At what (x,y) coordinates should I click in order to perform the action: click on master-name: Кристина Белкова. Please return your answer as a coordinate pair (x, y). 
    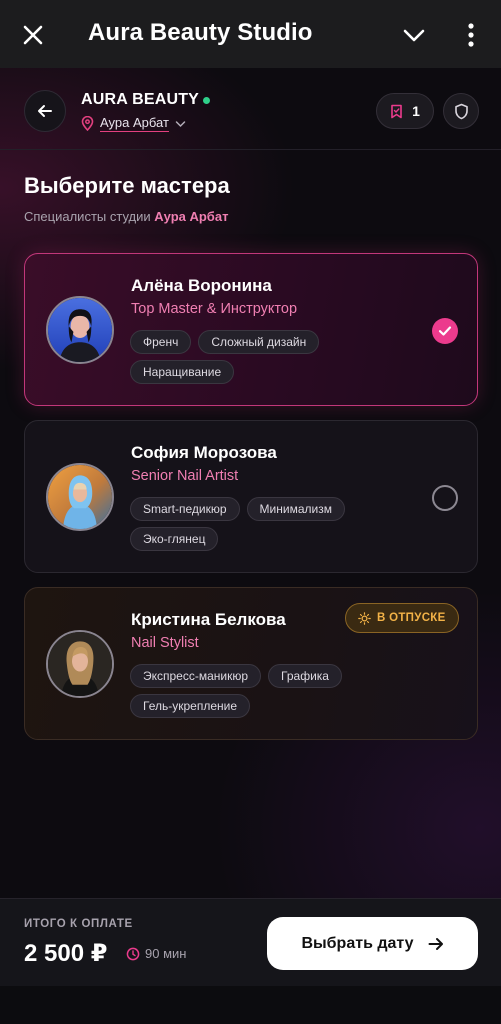
    Looking at the image, I should click on (208, 619).